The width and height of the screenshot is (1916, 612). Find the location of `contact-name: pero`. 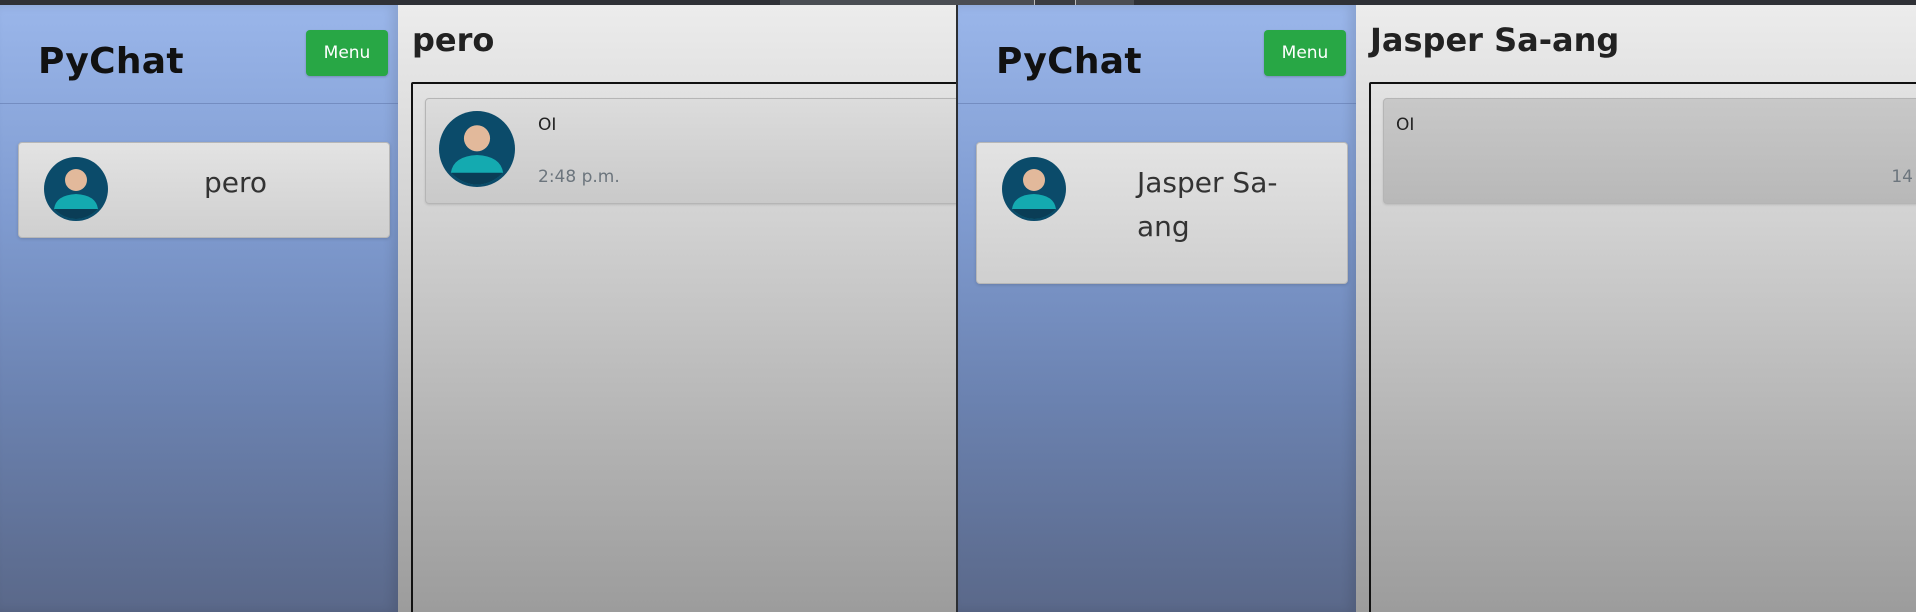

contact-name: pero is located at coordinates (236, 182).